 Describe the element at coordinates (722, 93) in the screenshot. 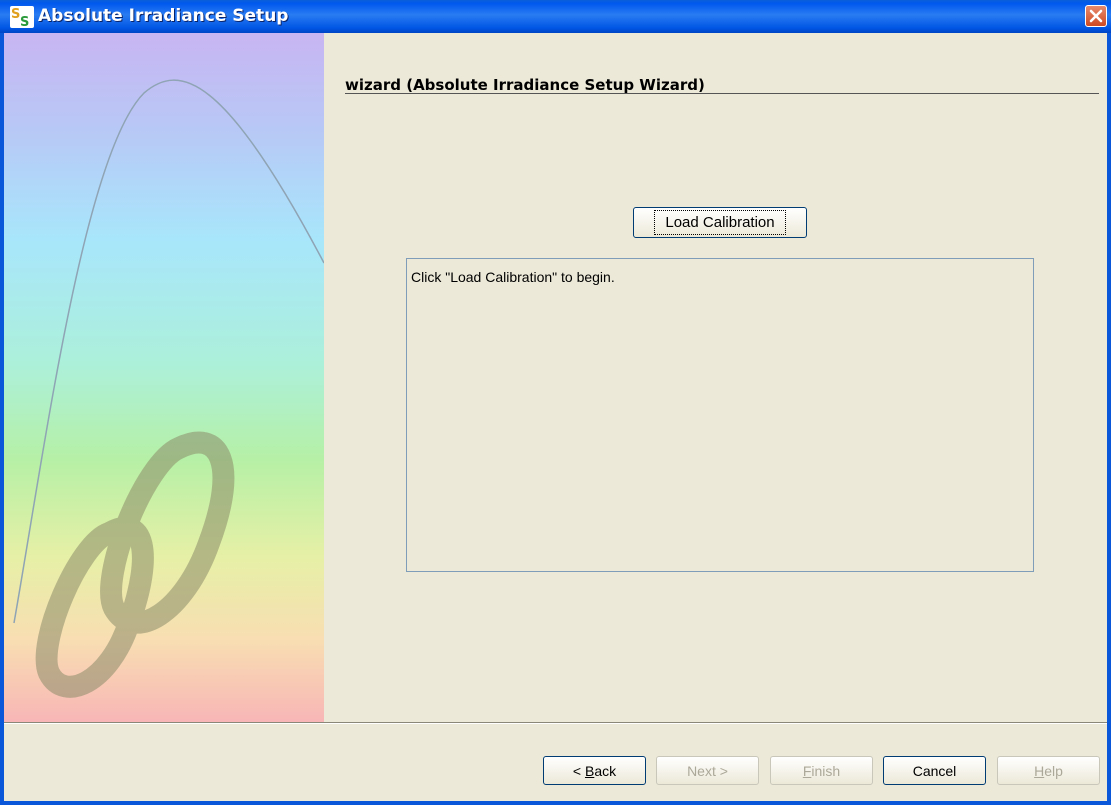

I see `heading-divider` at that location.